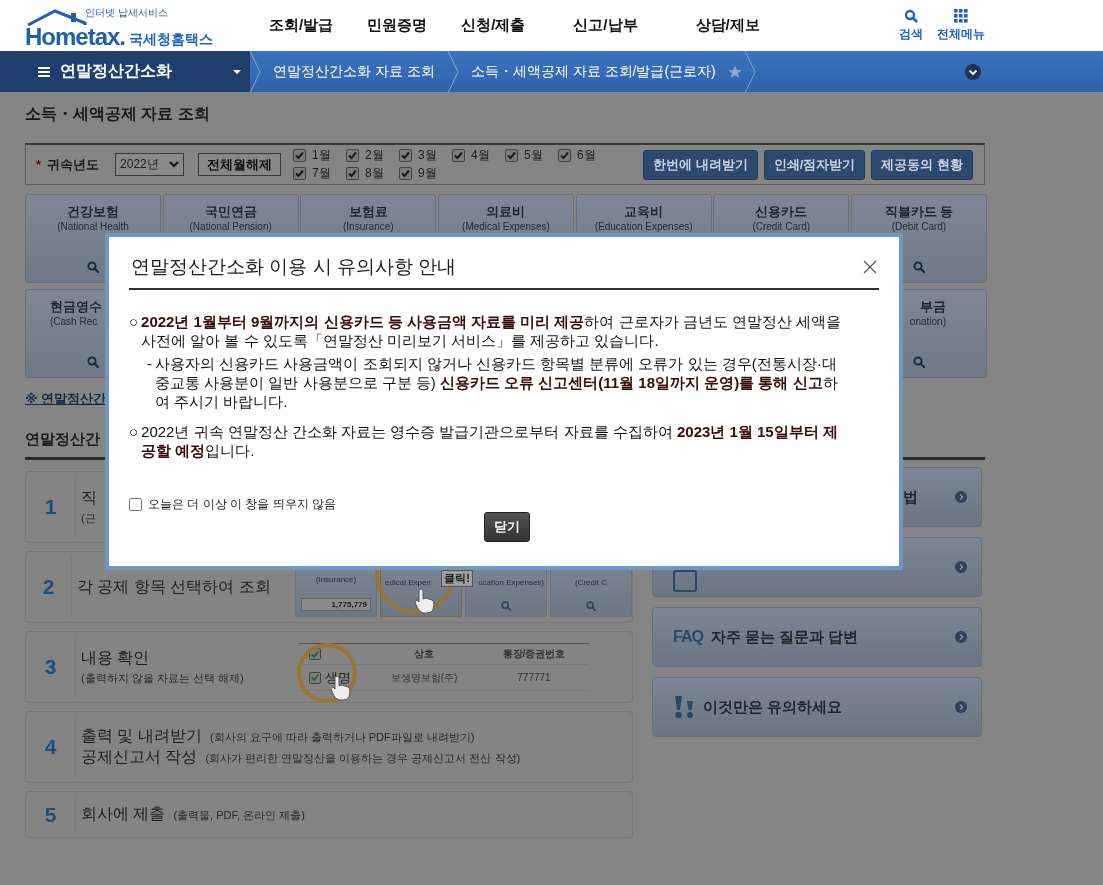 This screenshot has height=885, width=1103. What do you see at coordinates (534, 677) in the screenshot?
I see `table-cell-text: 777771` at bounding box center [534, 677].